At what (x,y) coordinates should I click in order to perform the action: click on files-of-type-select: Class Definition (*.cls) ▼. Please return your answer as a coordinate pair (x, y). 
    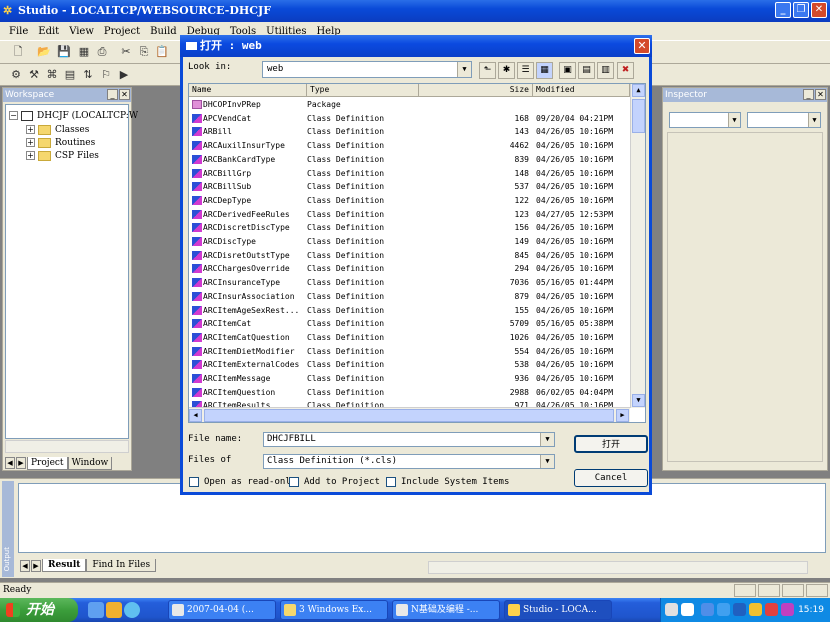
    Looking at the image, I should click on (409, 461).